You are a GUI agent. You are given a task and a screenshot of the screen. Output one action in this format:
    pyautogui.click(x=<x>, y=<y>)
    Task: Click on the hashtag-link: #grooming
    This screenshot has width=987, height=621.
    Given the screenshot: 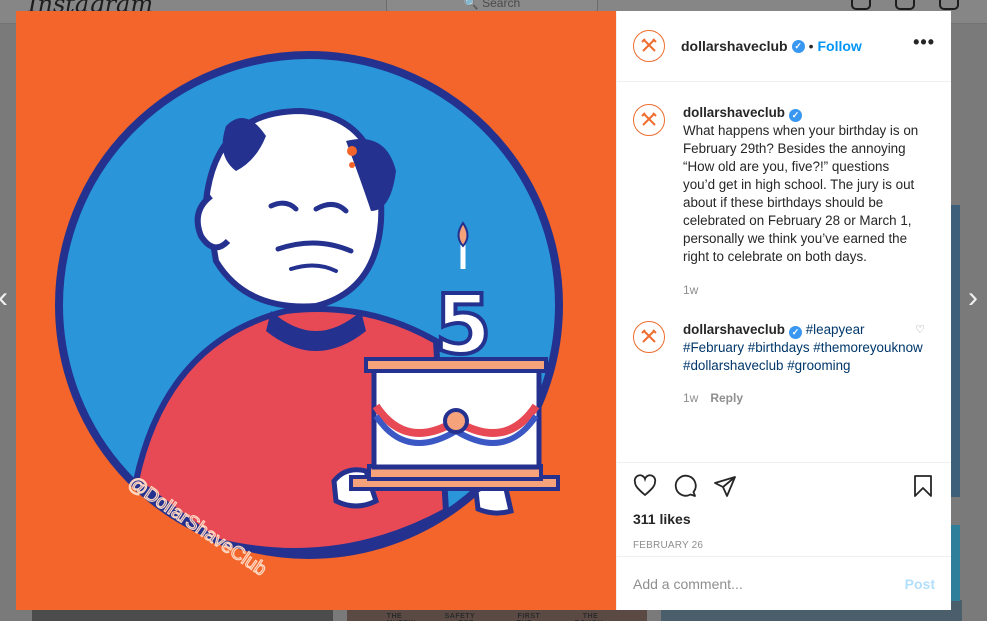 What is the action you would take?
    pyautogui.click(x=818, y=365)
    